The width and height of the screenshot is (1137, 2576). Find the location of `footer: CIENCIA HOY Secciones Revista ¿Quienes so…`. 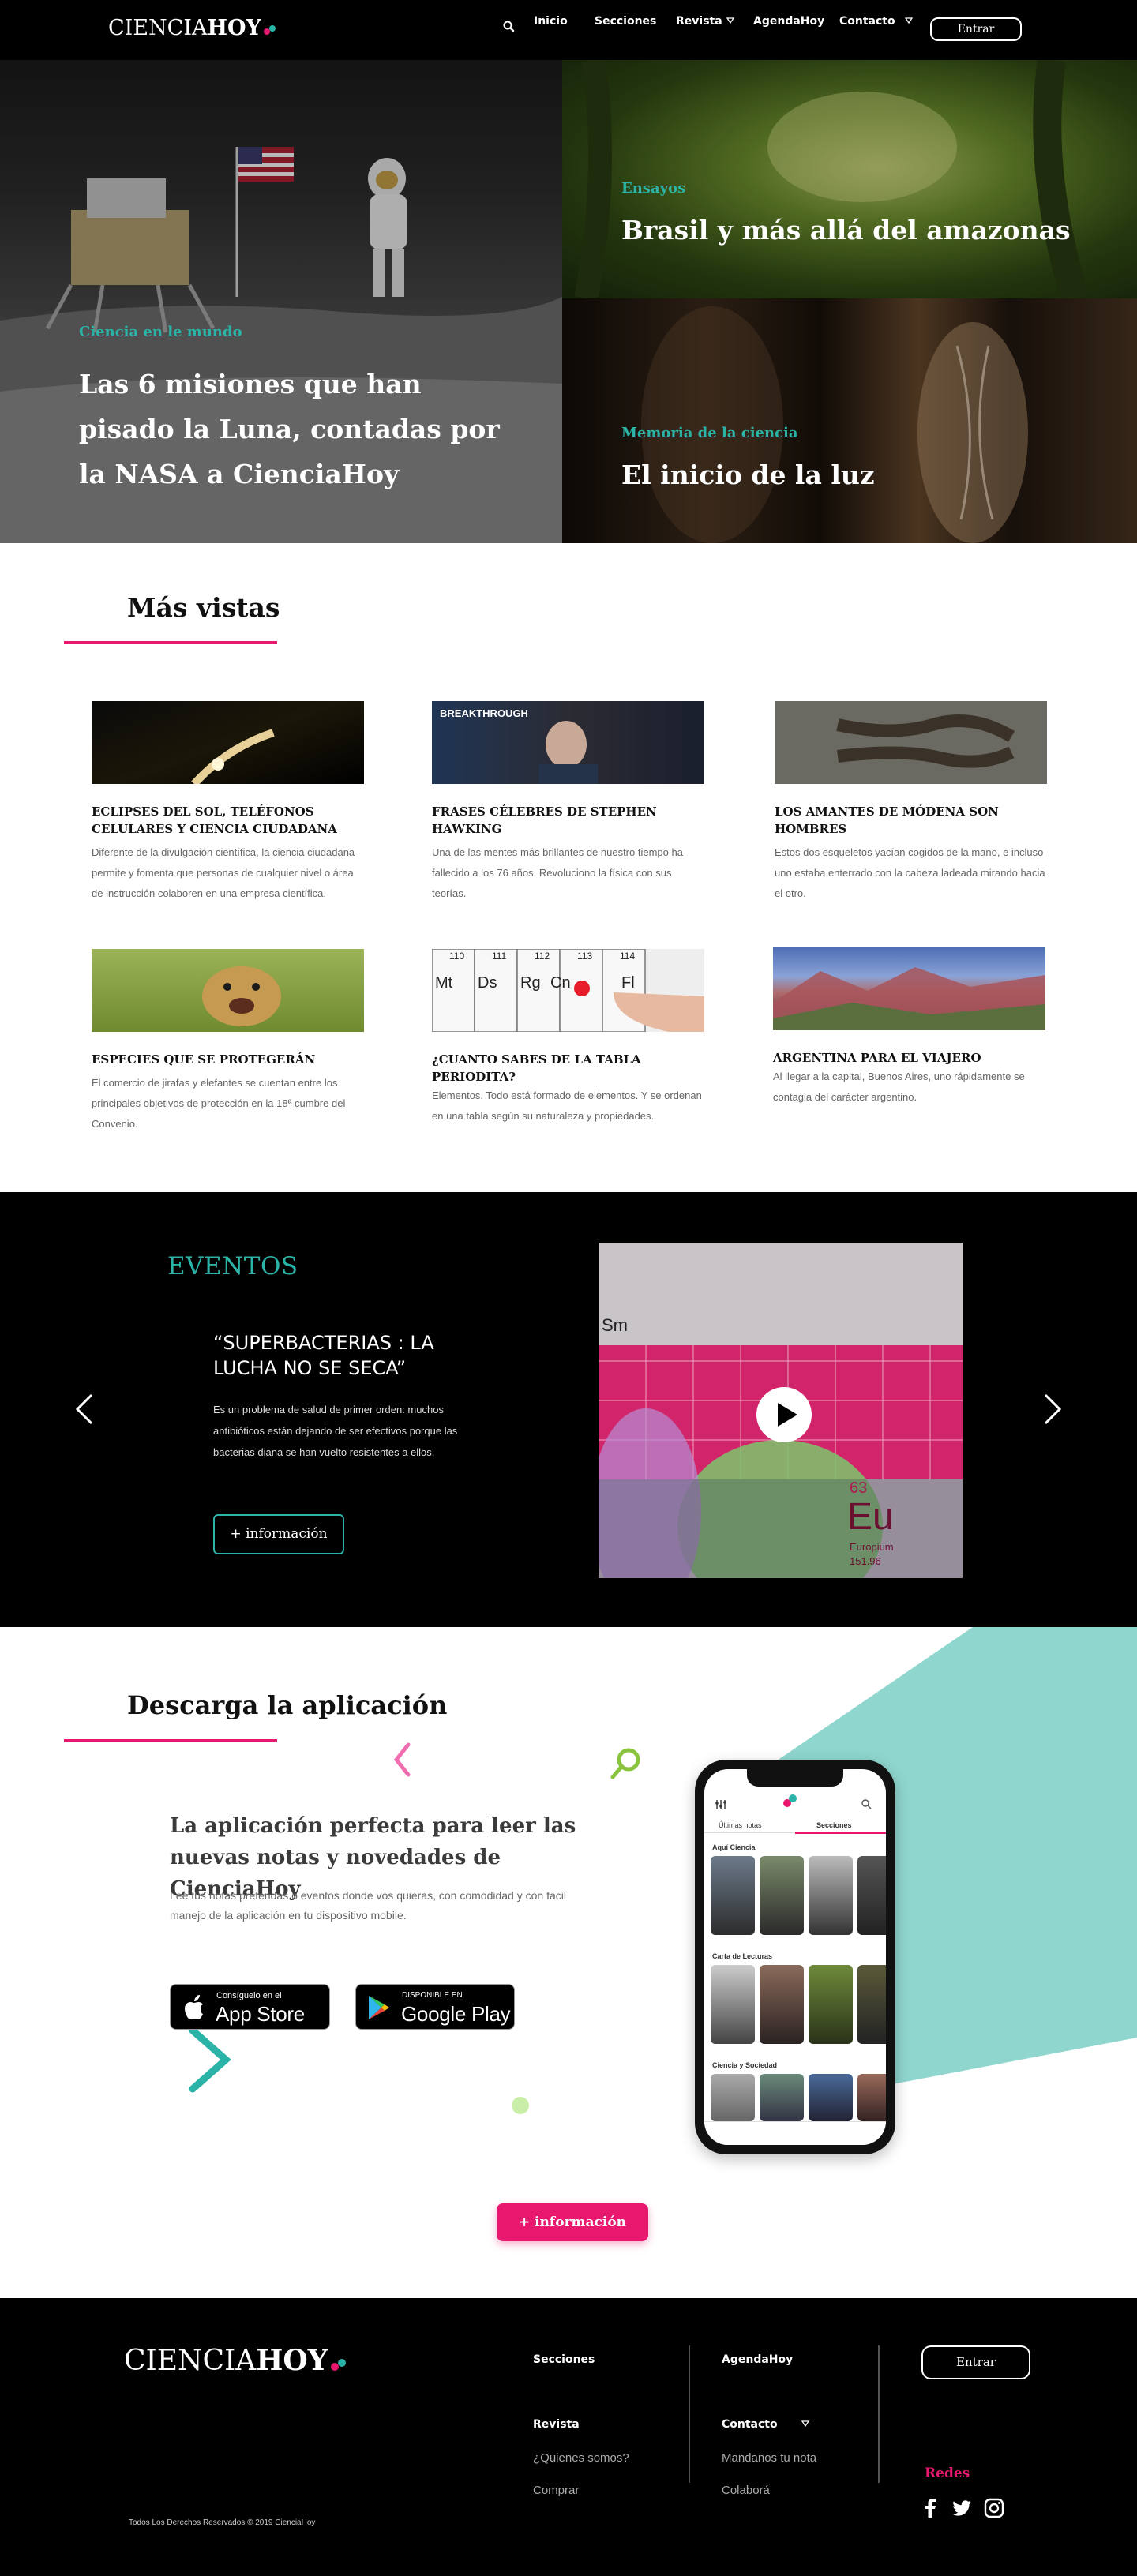

footer: CIENCIA HOY Secciones Revista ¿Quienes so… is located at coordinates (568, 2437).